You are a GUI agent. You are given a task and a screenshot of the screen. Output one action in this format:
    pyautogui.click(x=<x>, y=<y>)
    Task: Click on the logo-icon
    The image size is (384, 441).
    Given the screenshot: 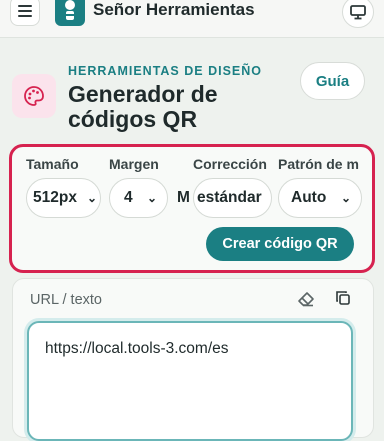 What is the action you would take?
    pyautogui.click(x=70, y=13)
    